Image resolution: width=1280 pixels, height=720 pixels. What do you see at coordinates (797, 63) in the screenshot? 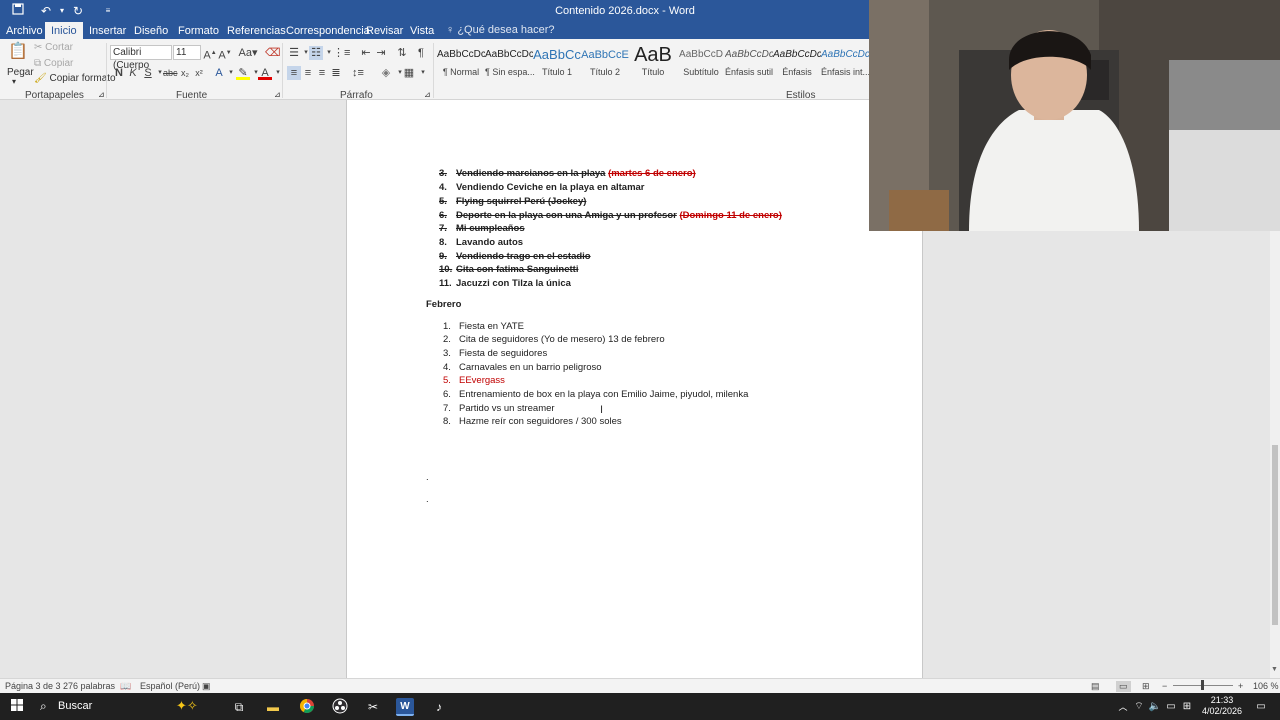
I see `style-emphasis: AaBbCcDc Énfasis` at bounding box center [797, 63].